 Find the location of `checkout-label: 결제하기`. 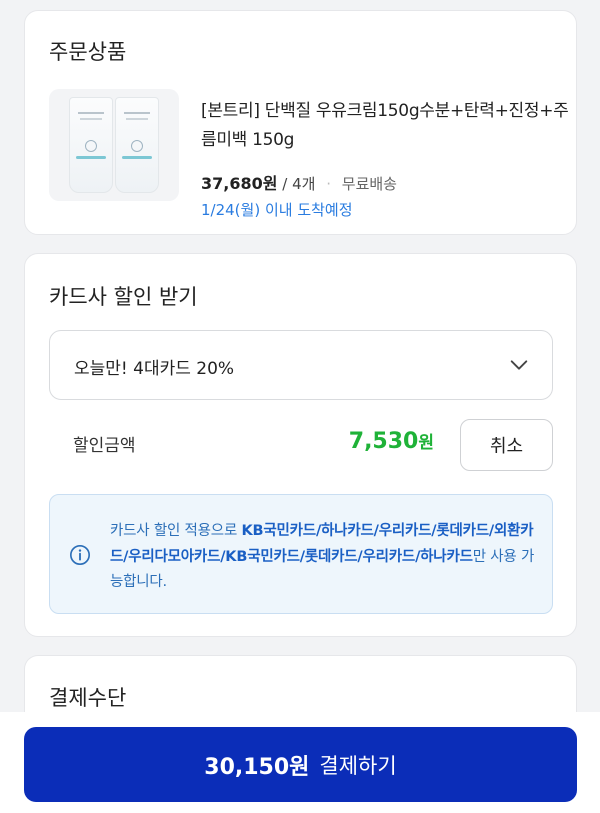

checkout-label: 결제하기 is located at coordinates (358, 765).